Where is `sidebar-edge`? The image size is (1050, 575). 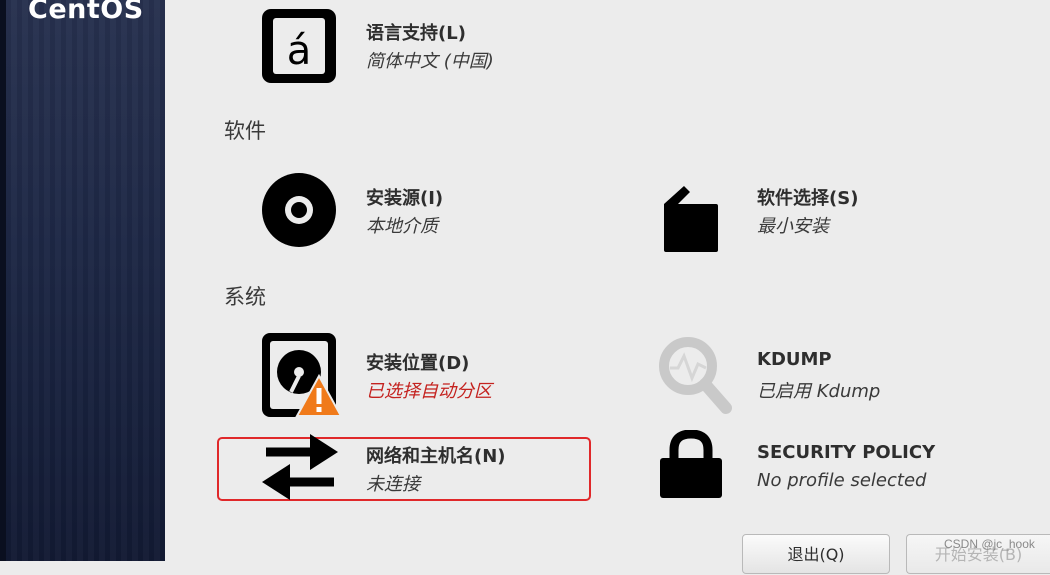
sidebar-edge is located at coordinates (3, 280).